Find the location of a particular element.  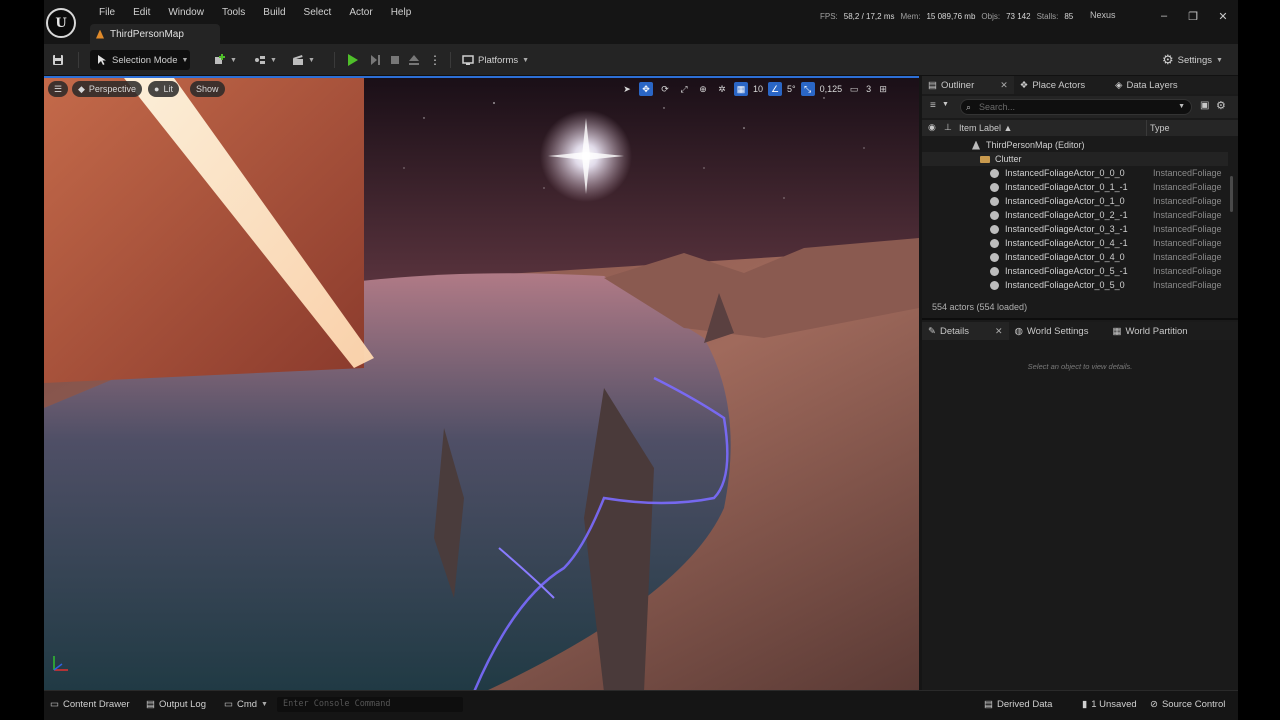

outliner-column-header: ◉ ⊥ Item Label ▲ Type is located at coordinates (1080, 128).